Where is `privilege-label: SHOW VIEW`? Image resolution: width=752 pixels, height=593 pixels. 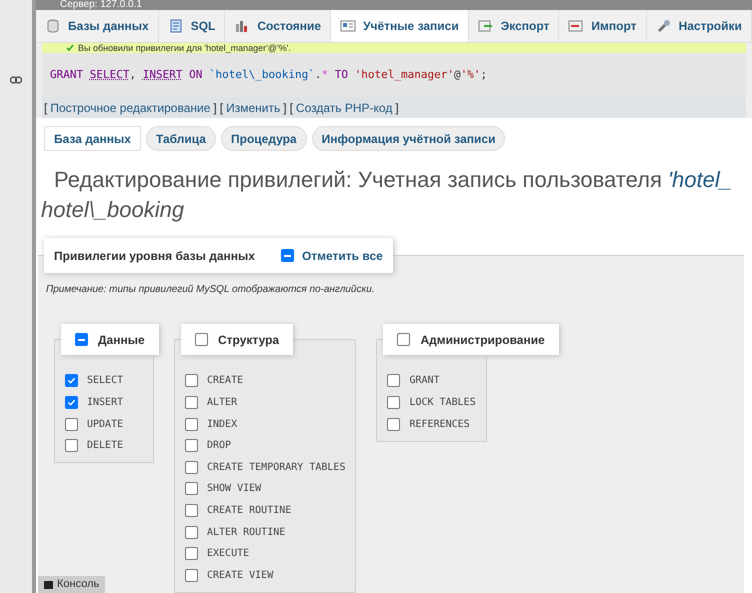
privilege-label: SHOW VIEW is located at coordinates (234, 489).